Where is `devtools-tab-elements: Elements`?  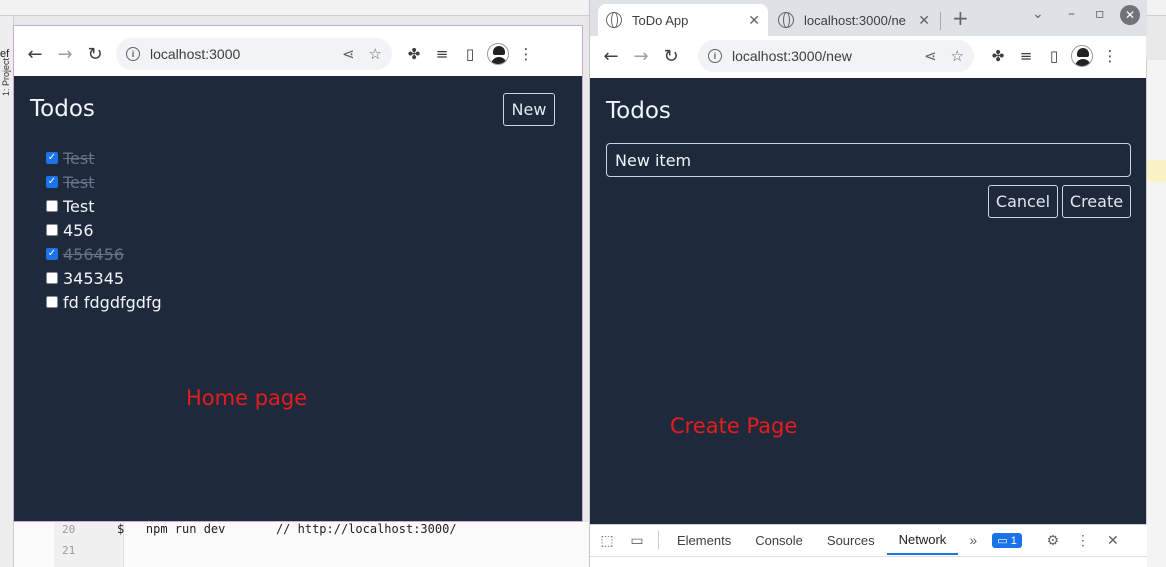 devtools-tab-elements: Elements is located at coordinates (704, 540).